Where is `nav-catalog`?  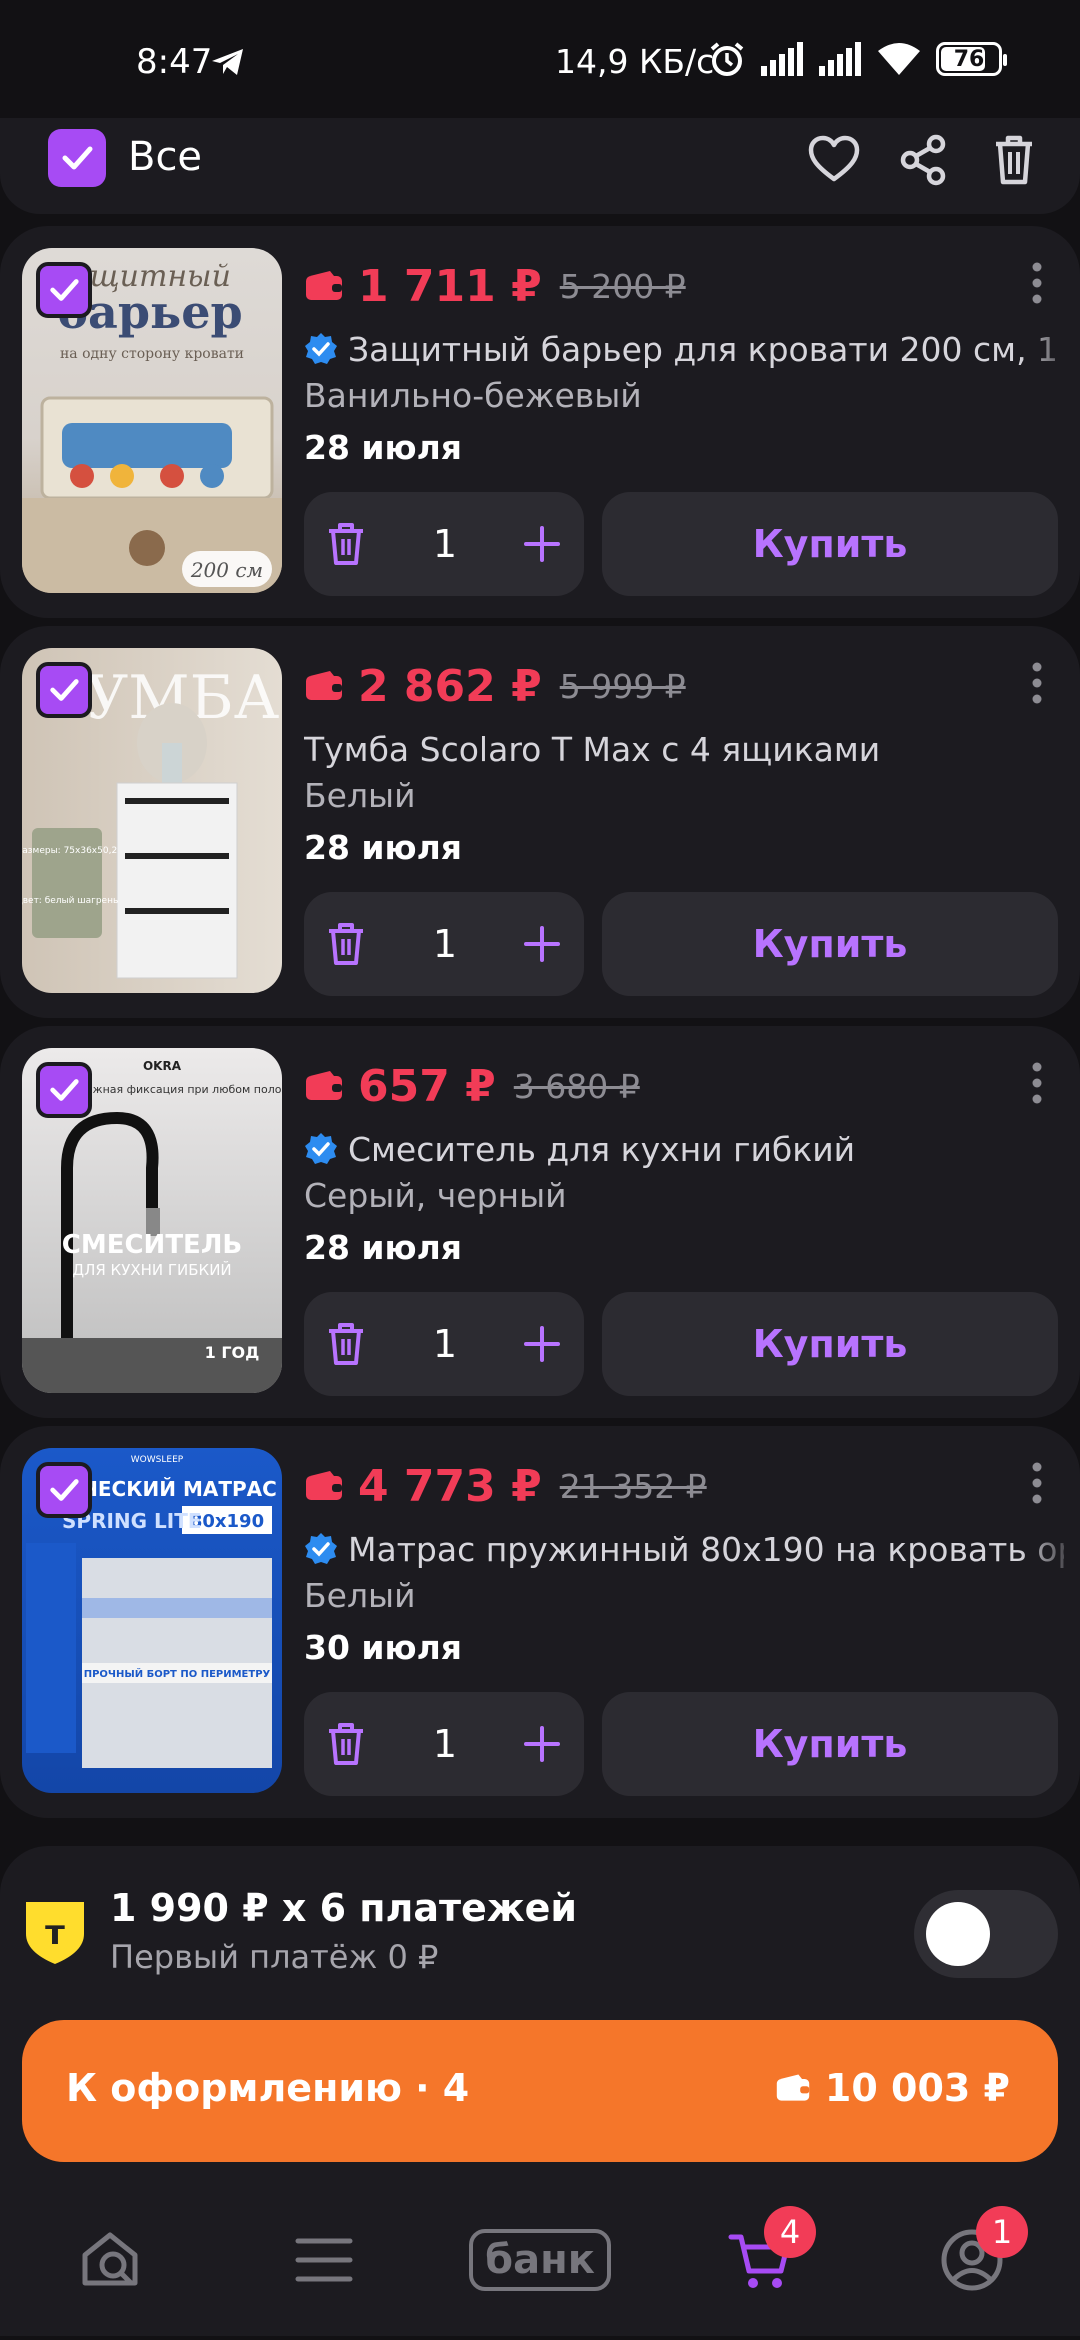
nav-catalog is located at coordinates (324, 2260).